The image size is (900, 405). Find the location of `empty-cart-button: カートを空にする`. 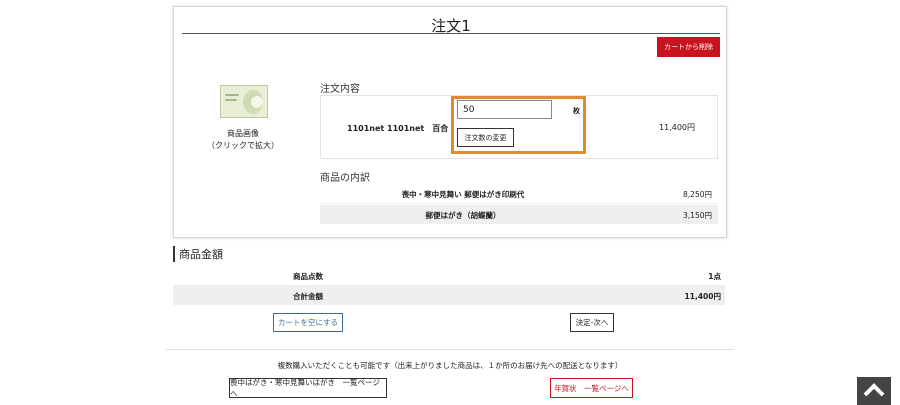

empty-cart-button: カートを空にする is located at coordinates (308, 322).